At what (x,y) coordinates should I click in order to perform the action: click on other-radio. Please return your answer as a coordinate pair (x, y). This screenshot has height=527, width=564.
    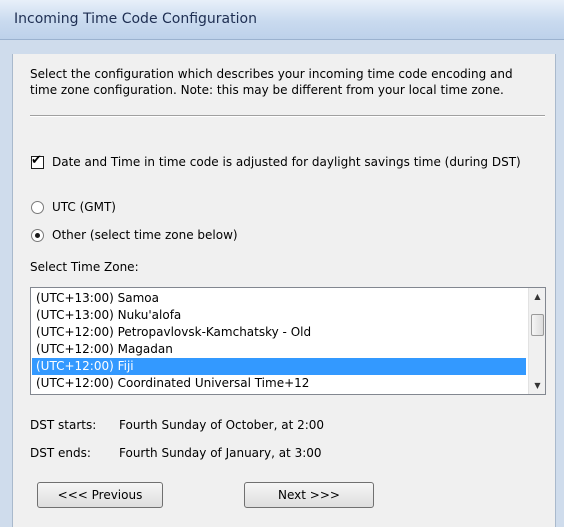
    Looking at the image, I should click on (37, 235).